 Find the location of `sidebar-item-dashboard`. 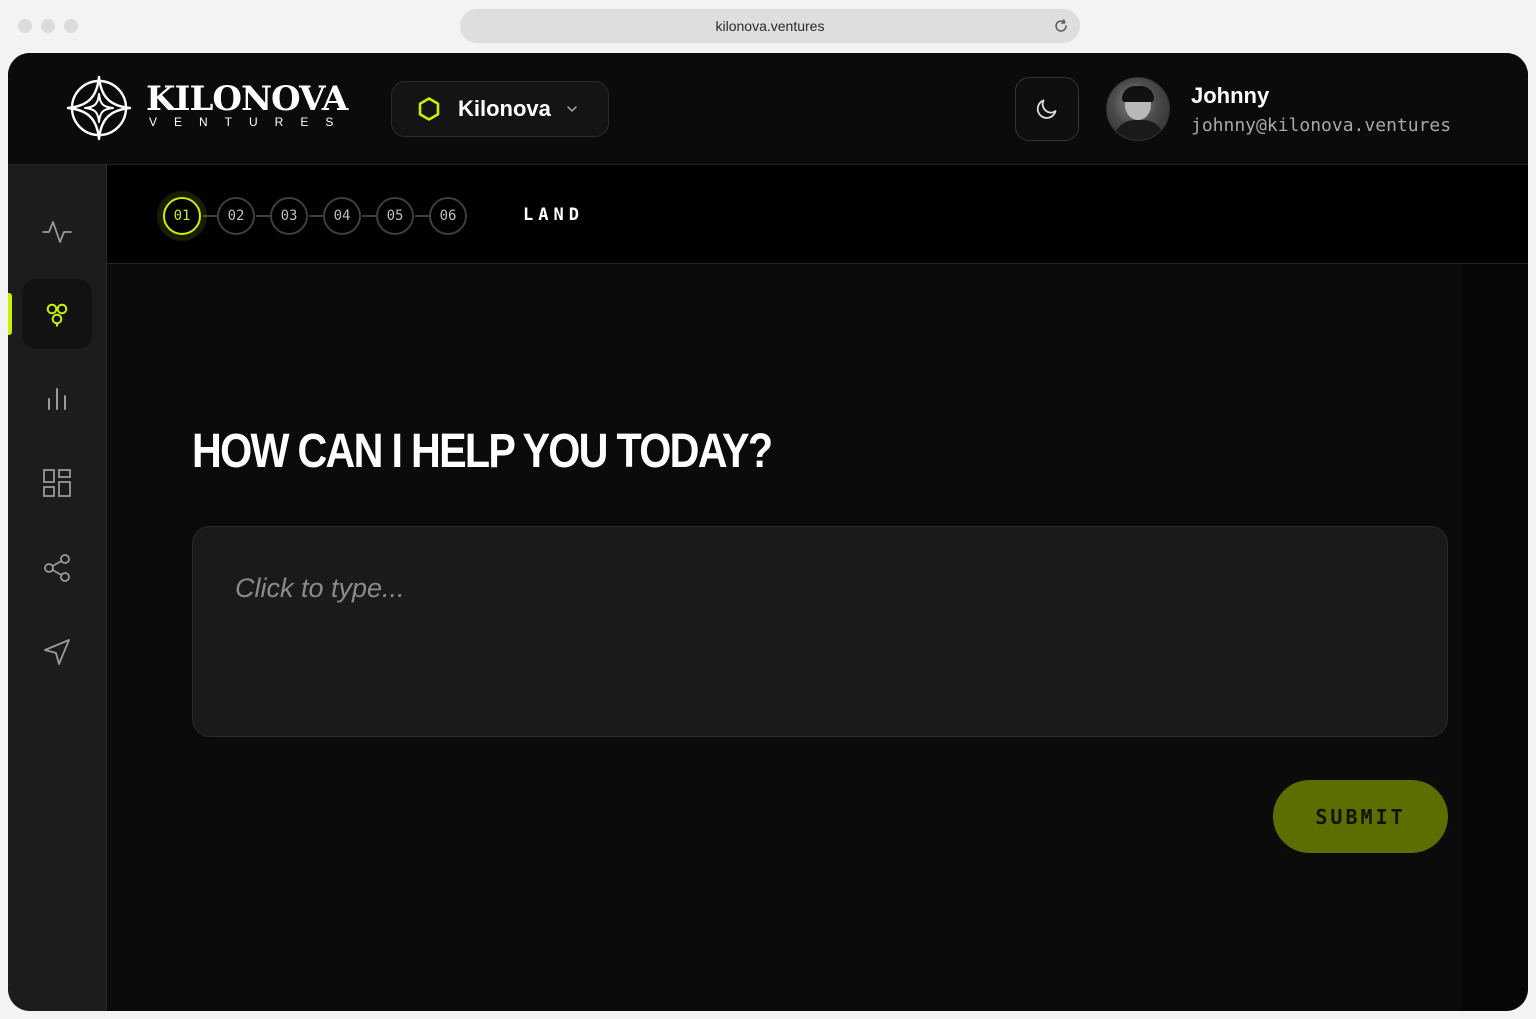

sidebar-item-dashboard is located at coordinates (57, 483).